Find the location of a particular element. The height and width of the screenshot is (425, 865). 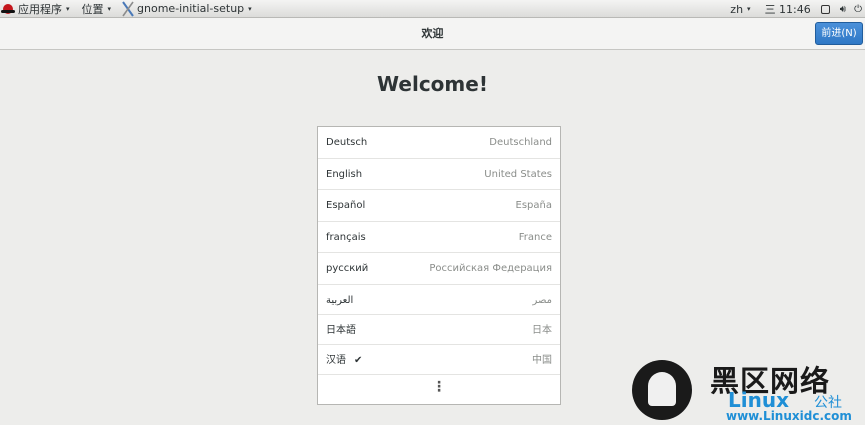

status-area: zh ▾ 三 11:46 🔊︎ ⏻ is located at coordinates (795, 9).